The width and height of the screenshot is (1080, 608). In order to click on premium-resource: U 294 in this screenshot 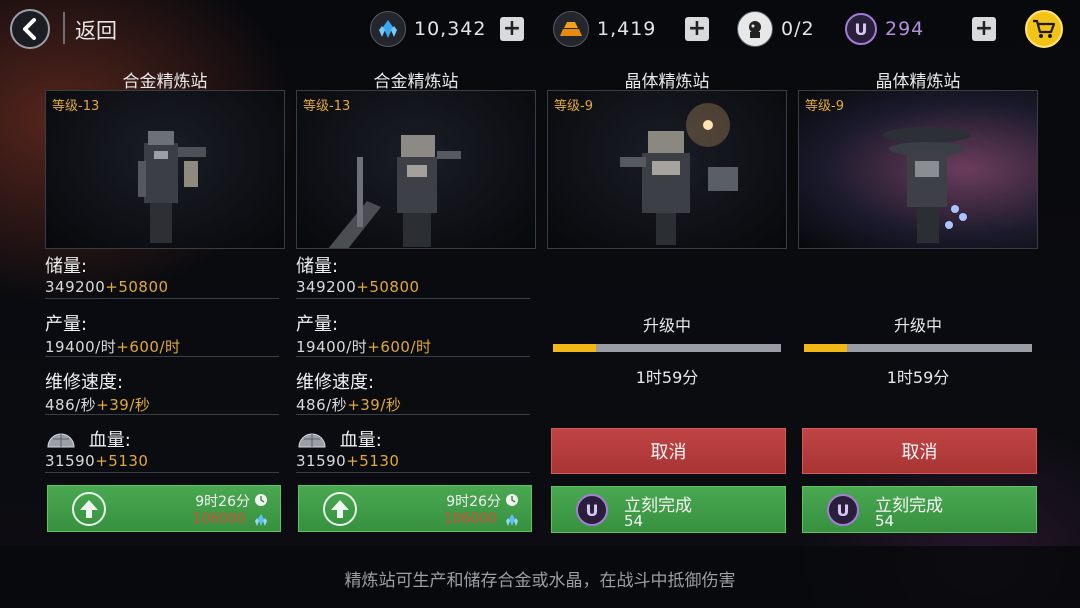, I will do `click(884, 29)`.